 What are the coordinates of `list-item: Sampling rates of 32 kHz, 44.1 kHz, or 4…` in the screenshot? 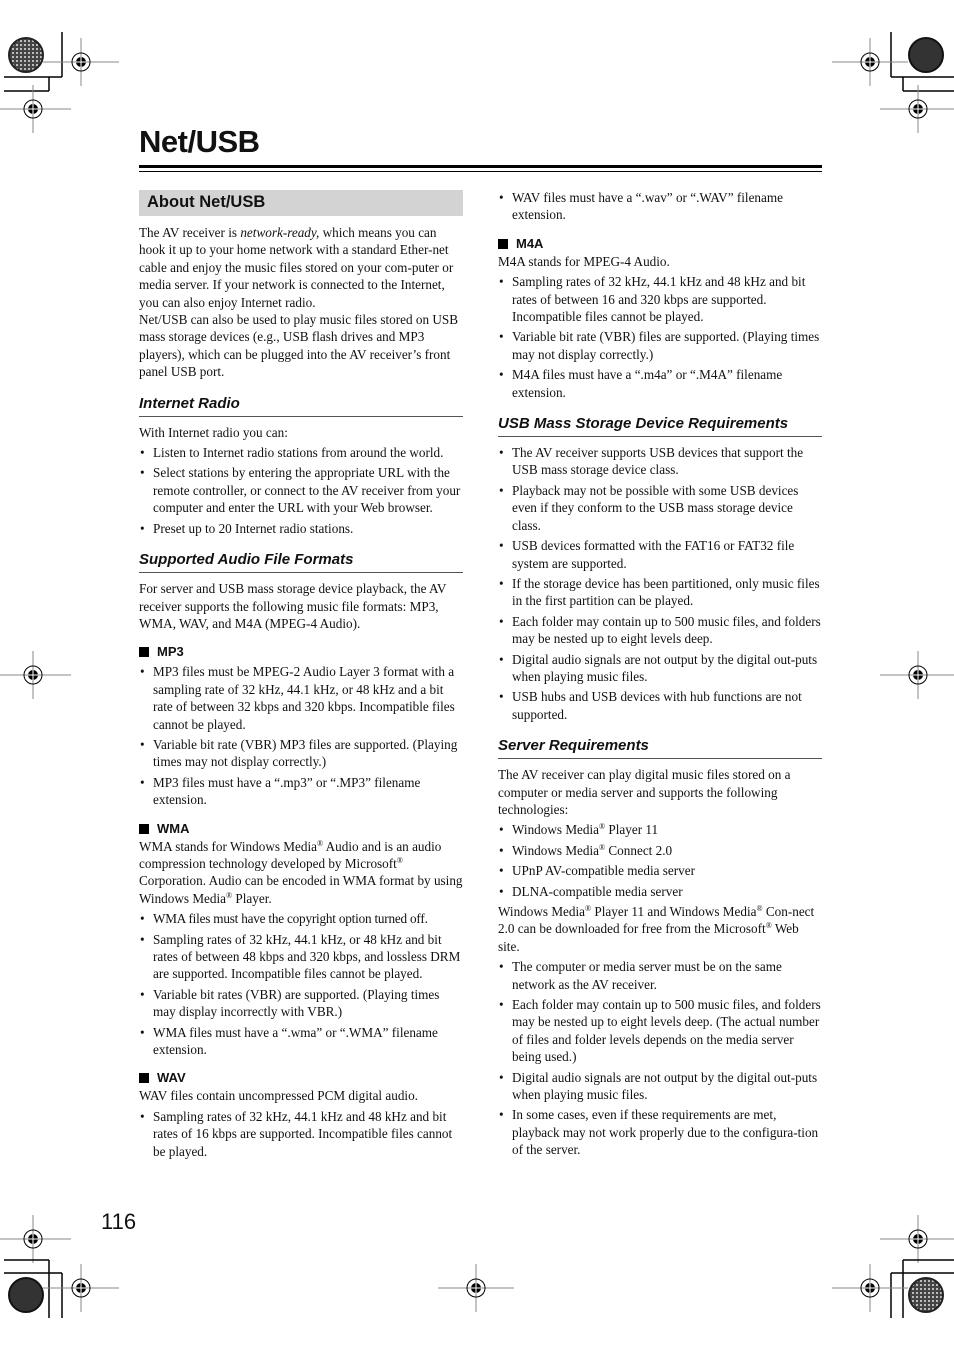 It's located at (301, 957).